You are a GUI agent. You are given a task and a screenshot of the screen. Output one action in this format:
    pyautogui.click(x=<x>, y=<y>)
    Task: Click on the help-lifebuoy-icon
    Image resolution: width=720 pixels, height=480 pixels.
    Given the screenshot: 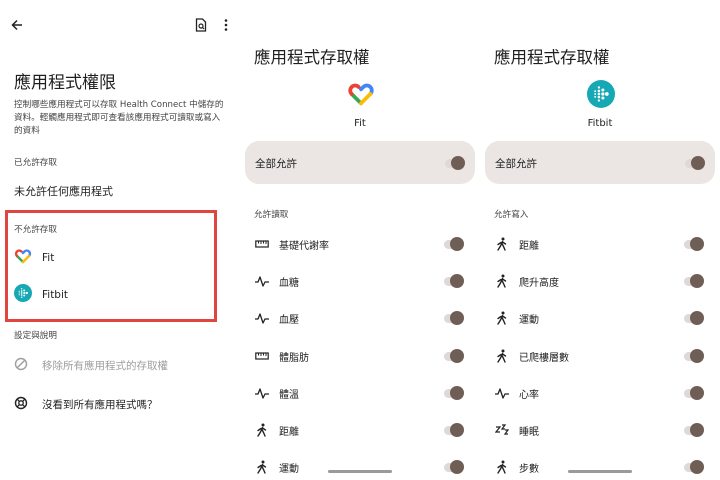 What is the action you would take?
    pyautogui.click(x=21, y=404)
    